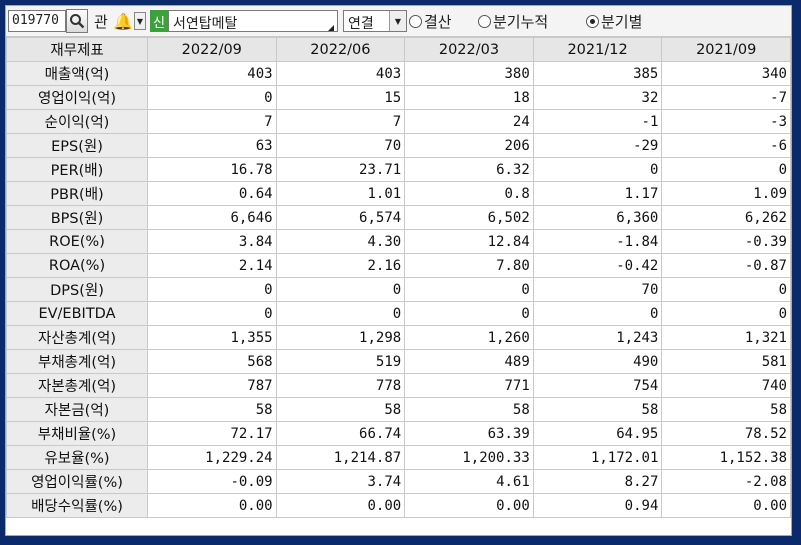 The width and height of the screenshot is (801, 545). What do you see at coordinates (340, 97) in the screenshot?
I see `table-cell: 15` at bounding box center [340, 97].